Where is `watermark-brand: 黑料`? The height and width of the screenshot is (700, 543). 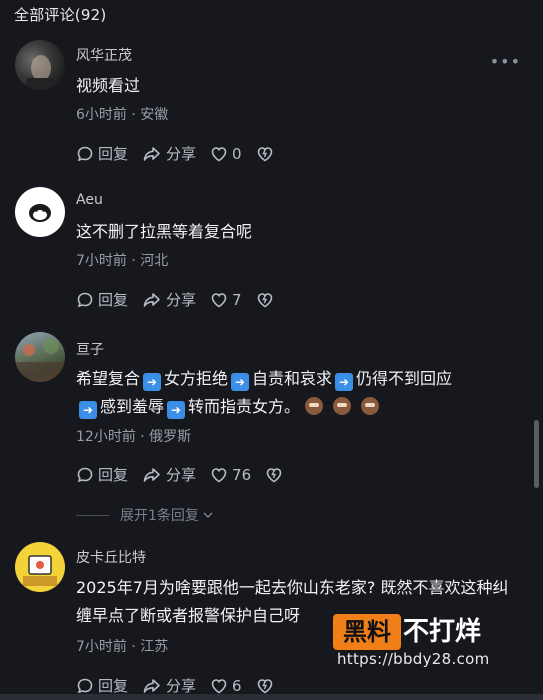 watermark-brand: 黑料 is located at coordinates (367, 632).